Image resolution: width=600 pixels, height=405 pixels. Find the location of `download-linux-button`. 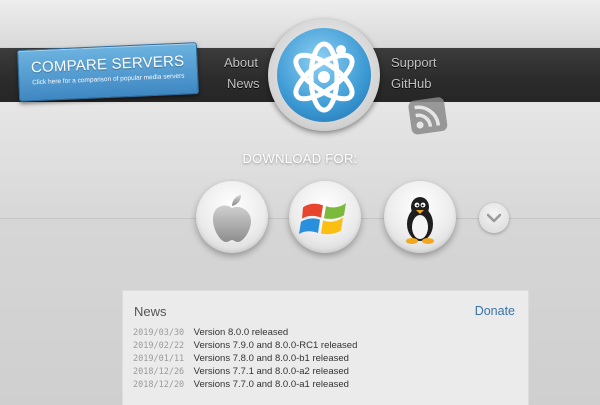

download-linux-button is located at coordinates (420, 217).